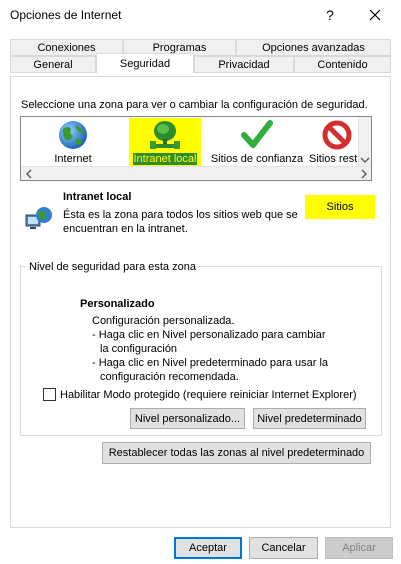 Image resolution: width=401 pixels, height=564 pixels. What do you see at coordinates (38, 218) in the screenshot?
I see `intranet-globe-icon` at bounding box center [38, 218].